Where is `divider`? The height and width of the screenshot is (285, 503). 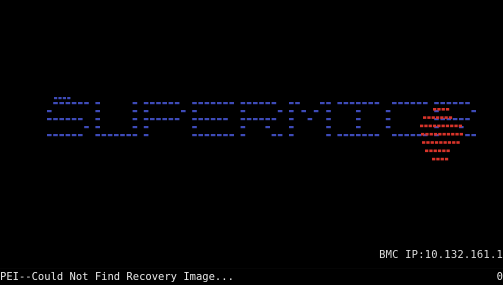 divider is located at coordinates (251, 268).